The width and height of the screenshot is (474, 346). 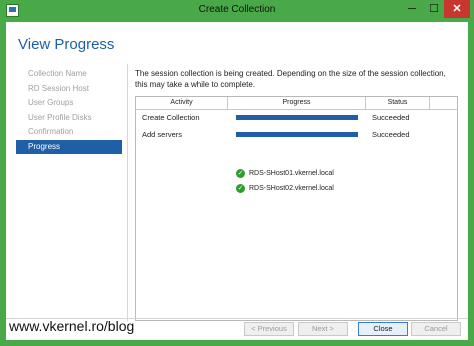 I want to click on cancel-button: Cancel, so click(x=436, y=329).